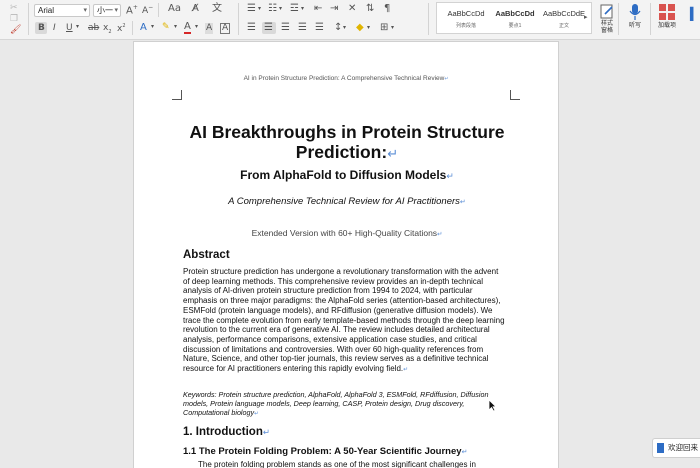  What do you see at coordinates (46, 10) in the screenshot?
I see `font-name-value: Arial` at bounding box center [46, 10].